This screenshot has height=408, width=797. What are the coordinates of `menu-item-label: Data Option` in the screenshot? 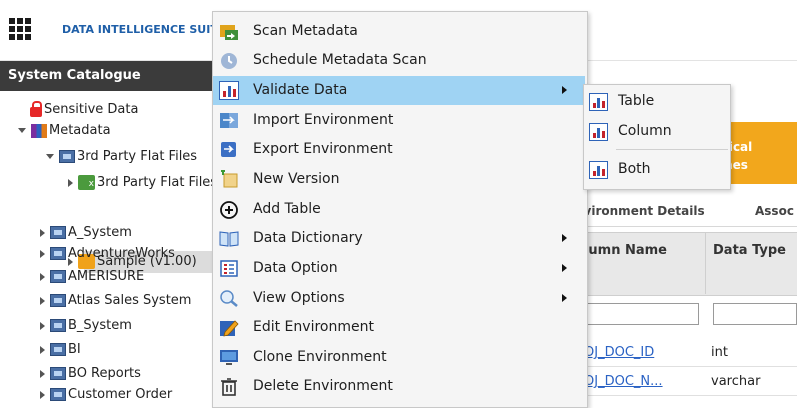 It's located at (295, 268).